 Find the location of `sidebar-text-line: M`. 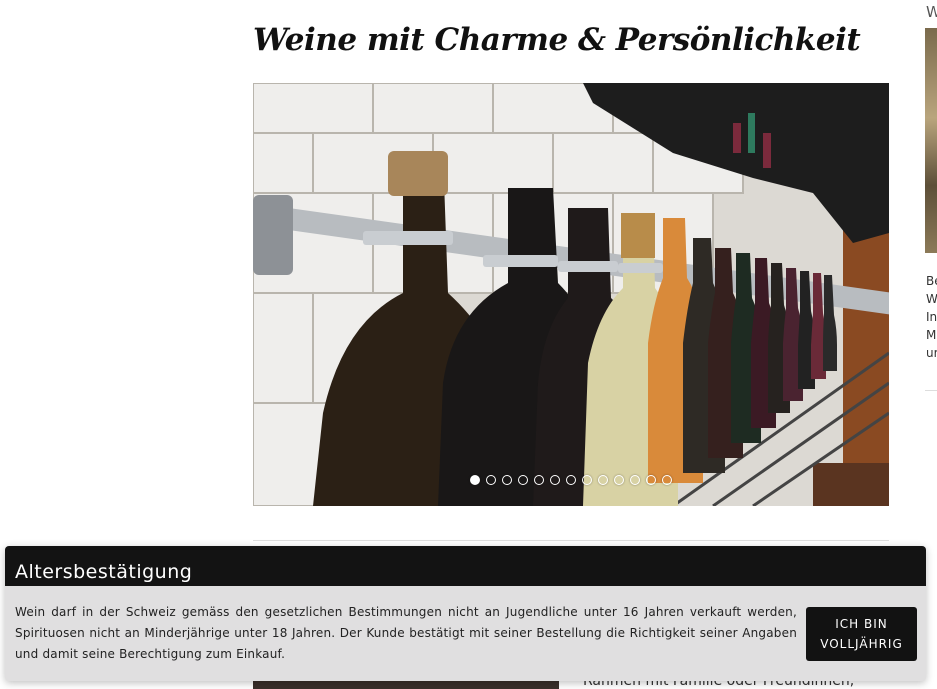

sidebar-text-line: M is located at coordinates (931, 335).